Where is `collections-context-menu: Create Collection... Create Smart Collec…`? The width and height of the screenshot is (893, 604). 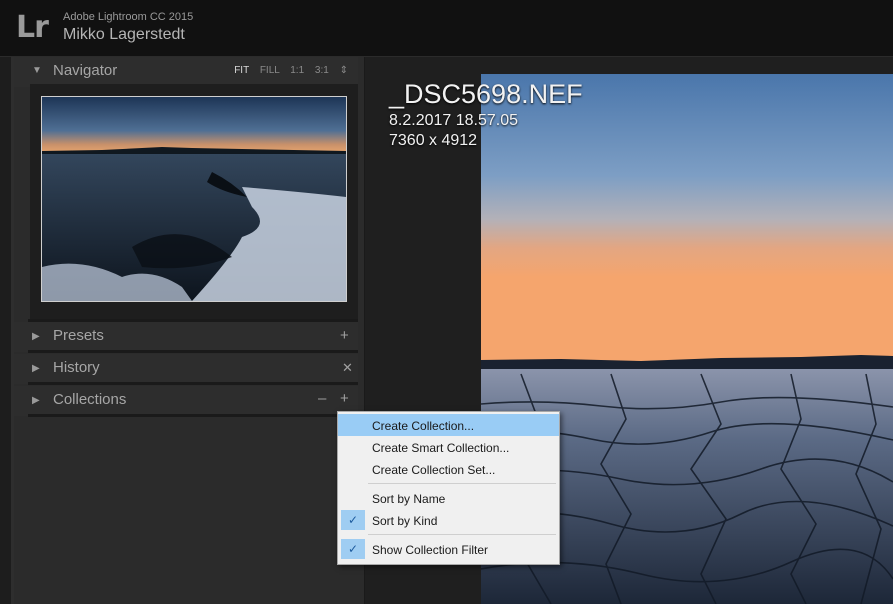 collections-context-menu: Create Collection... Create Smart Collec… is located at coordinates (448, 488).